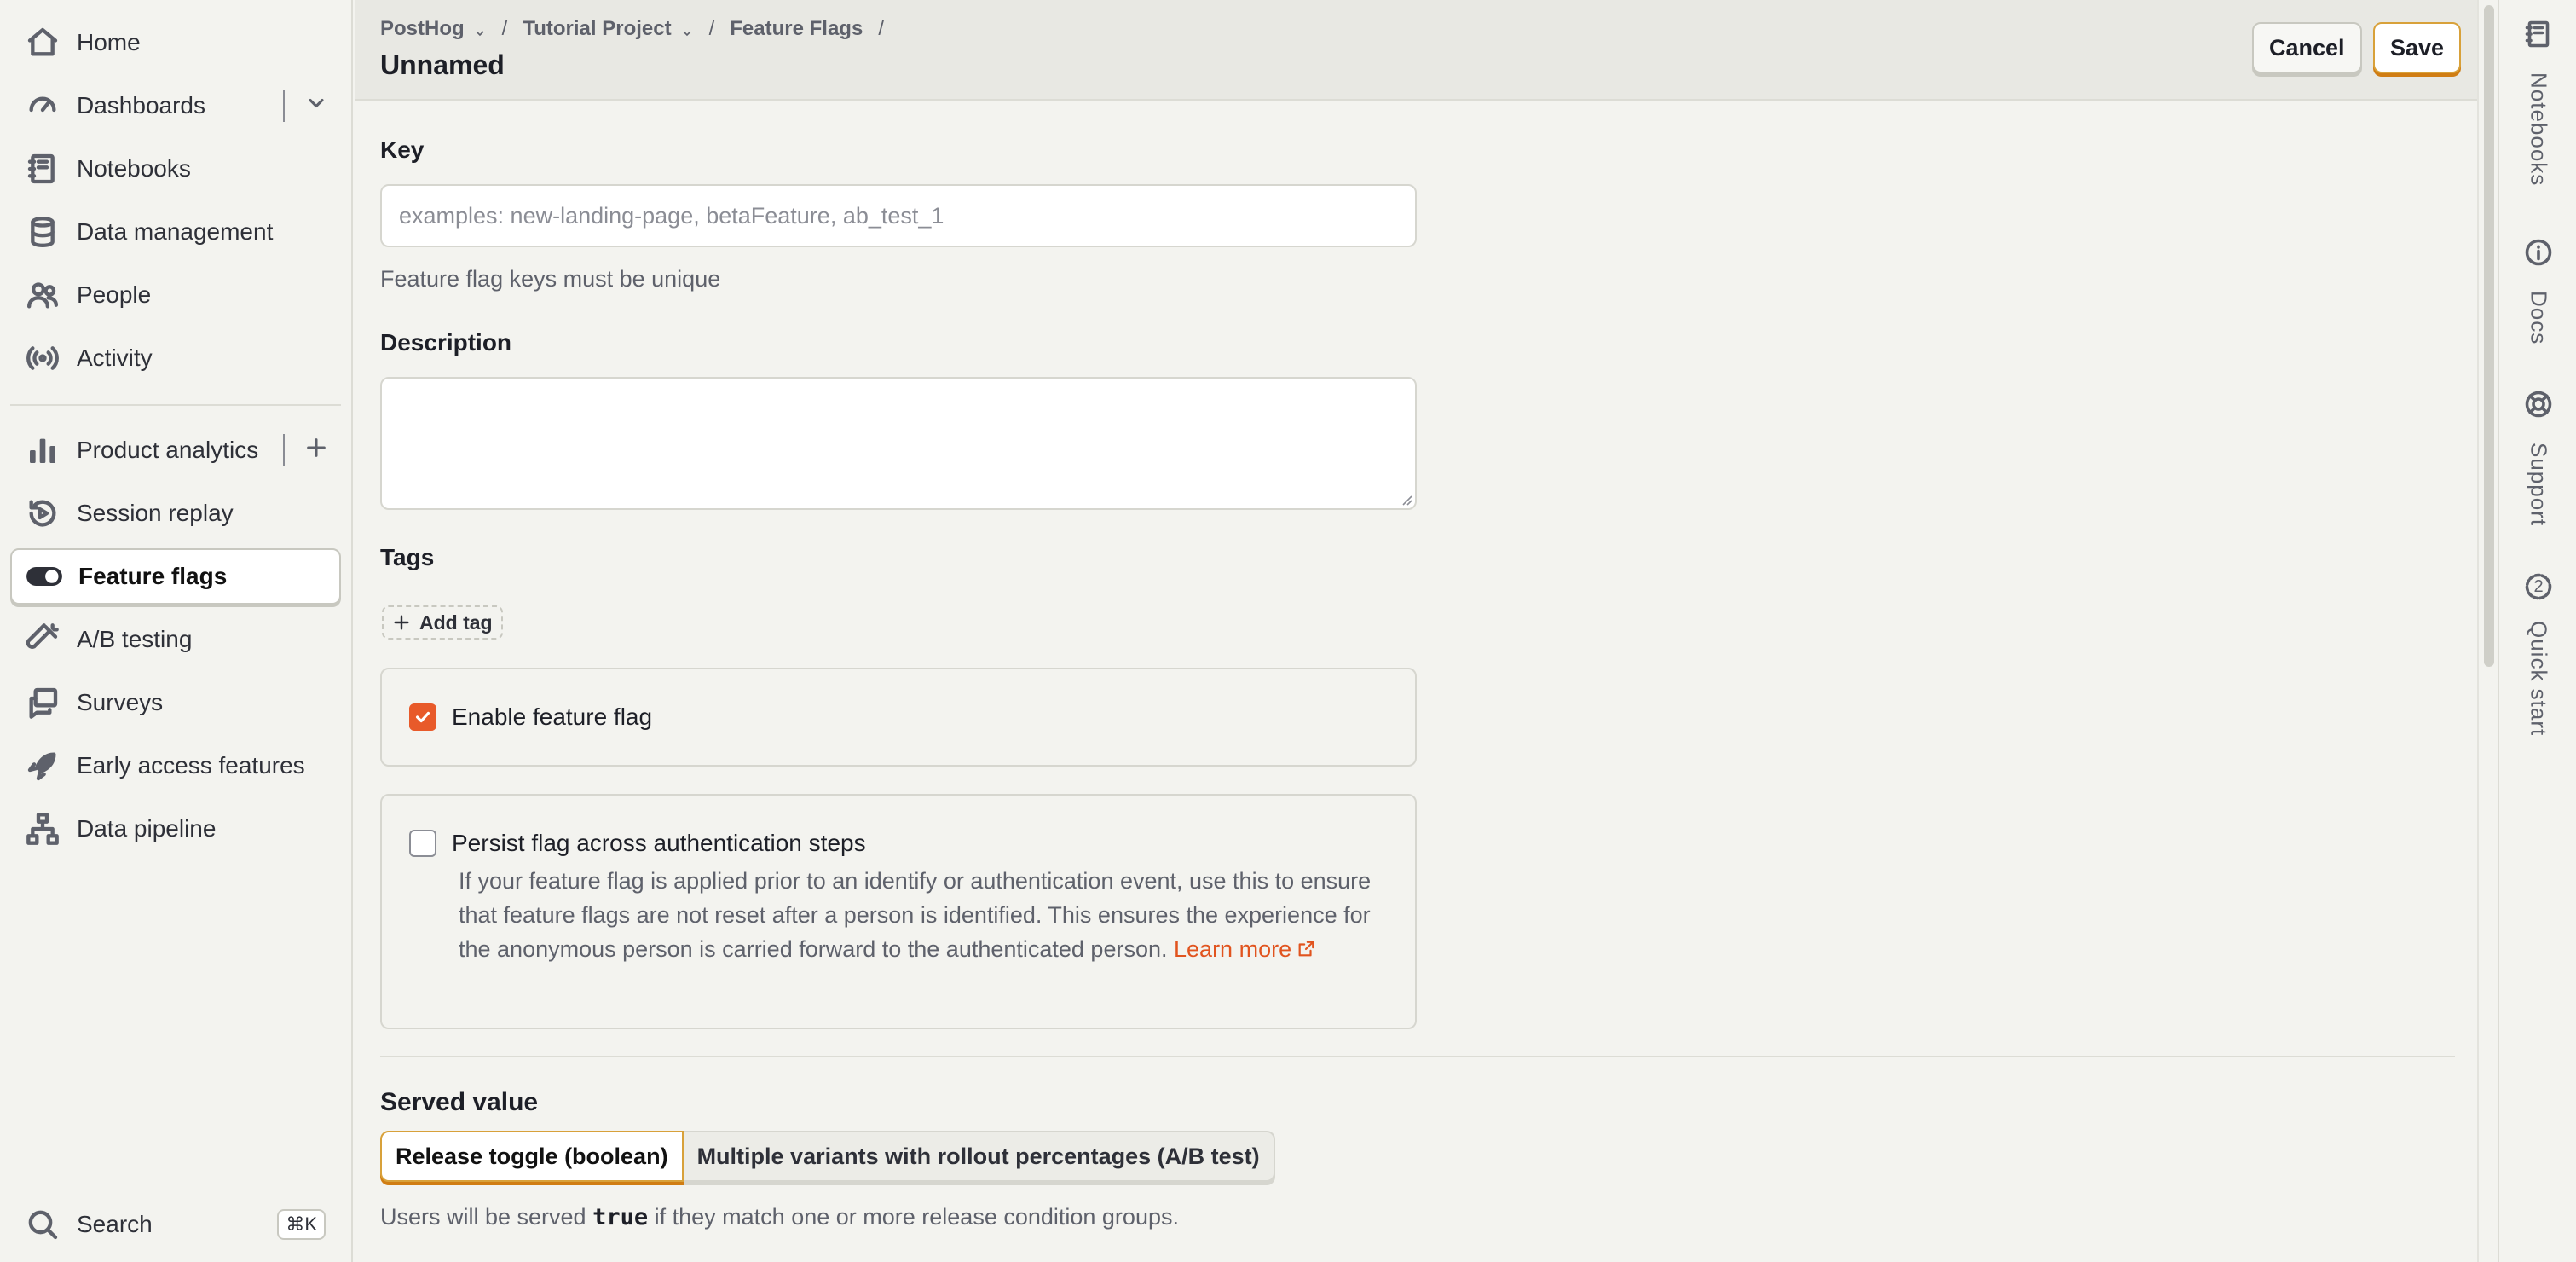 The height and width of the screenshot is (1262, 2576). I want to click on right-rail: Notebooks Docs Support 2 Quick start, so click(2537, 631).